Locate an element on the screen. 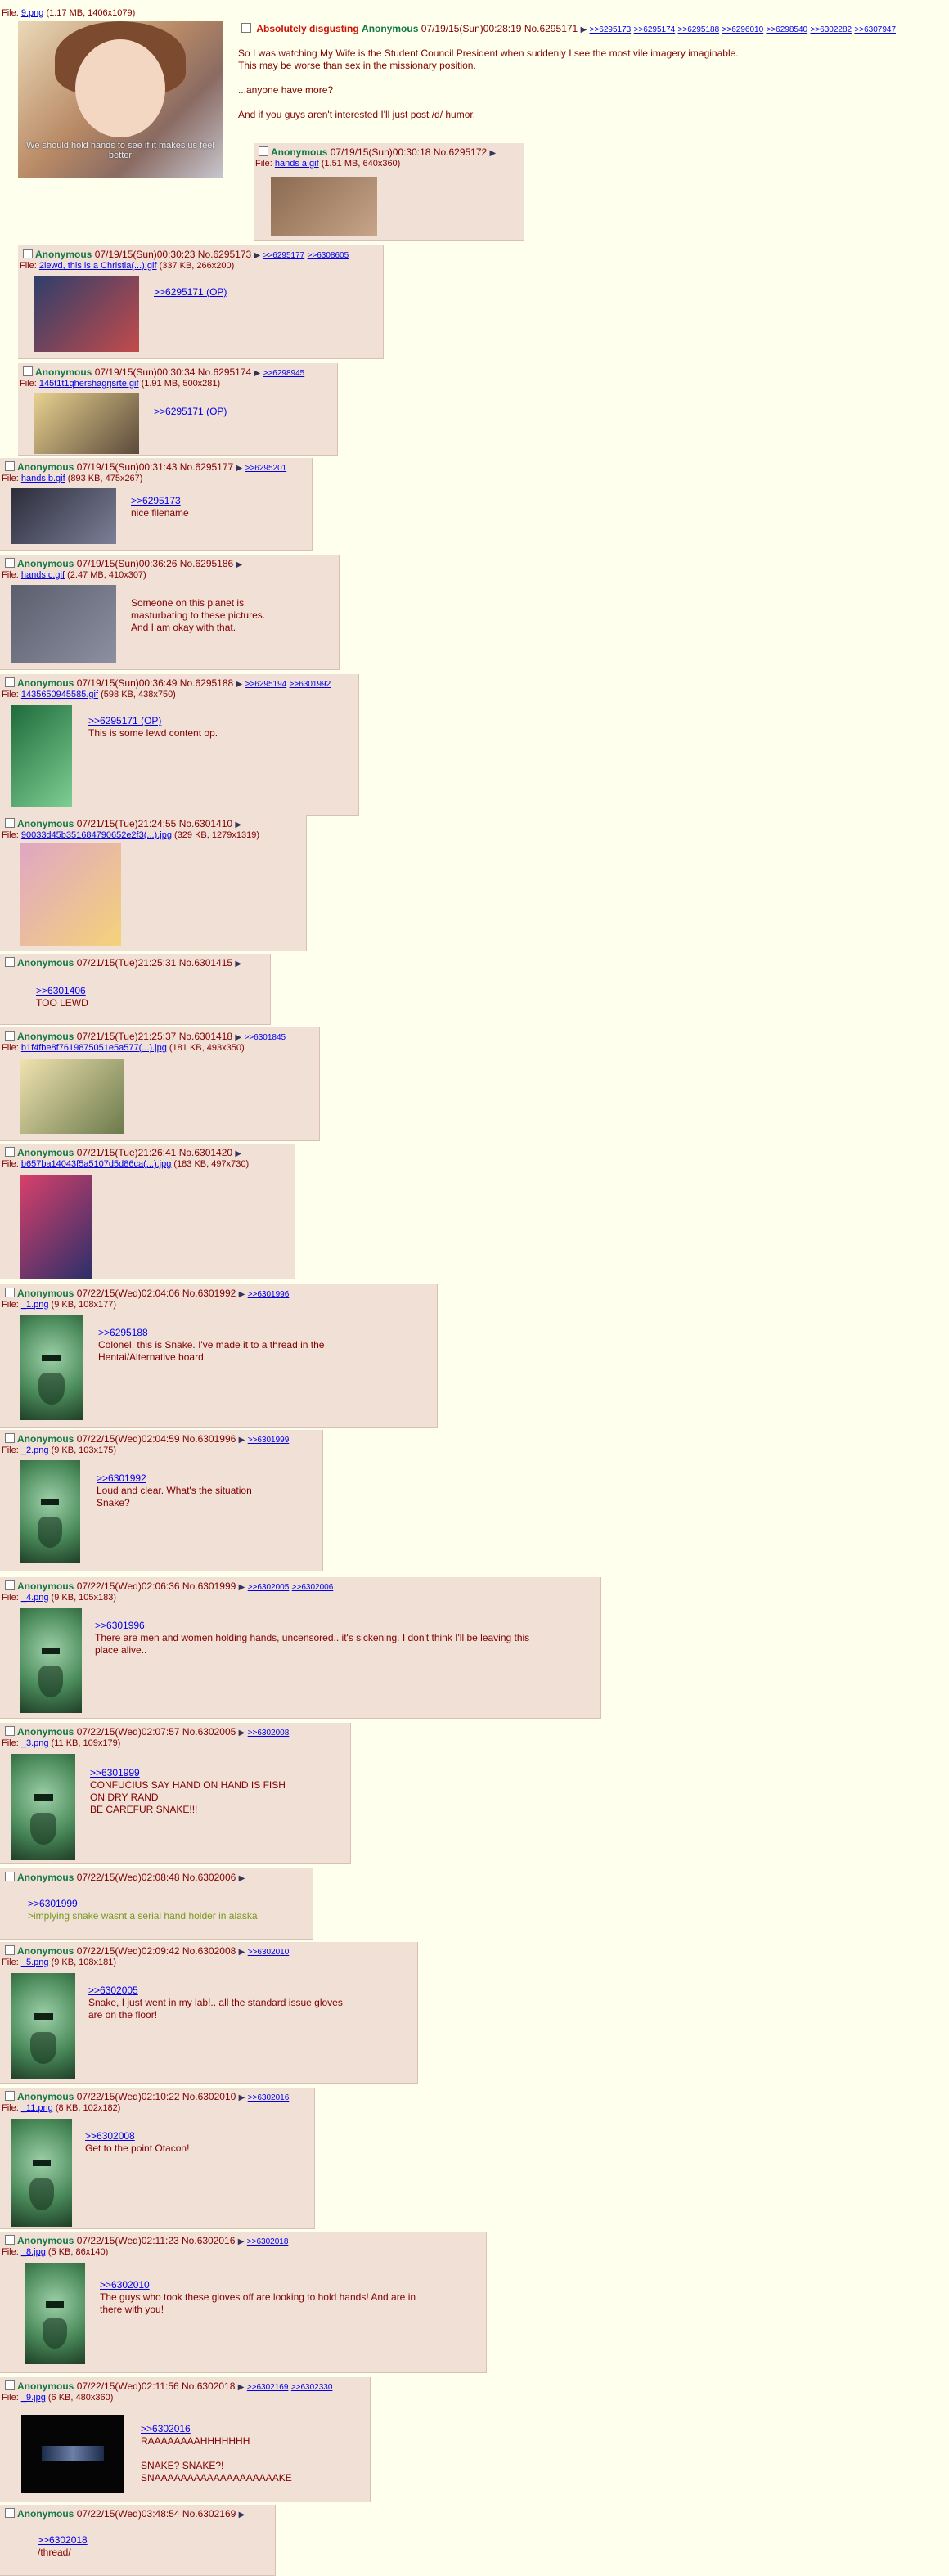  backlink: >>6301996 is located at coordinates (269, 1294).